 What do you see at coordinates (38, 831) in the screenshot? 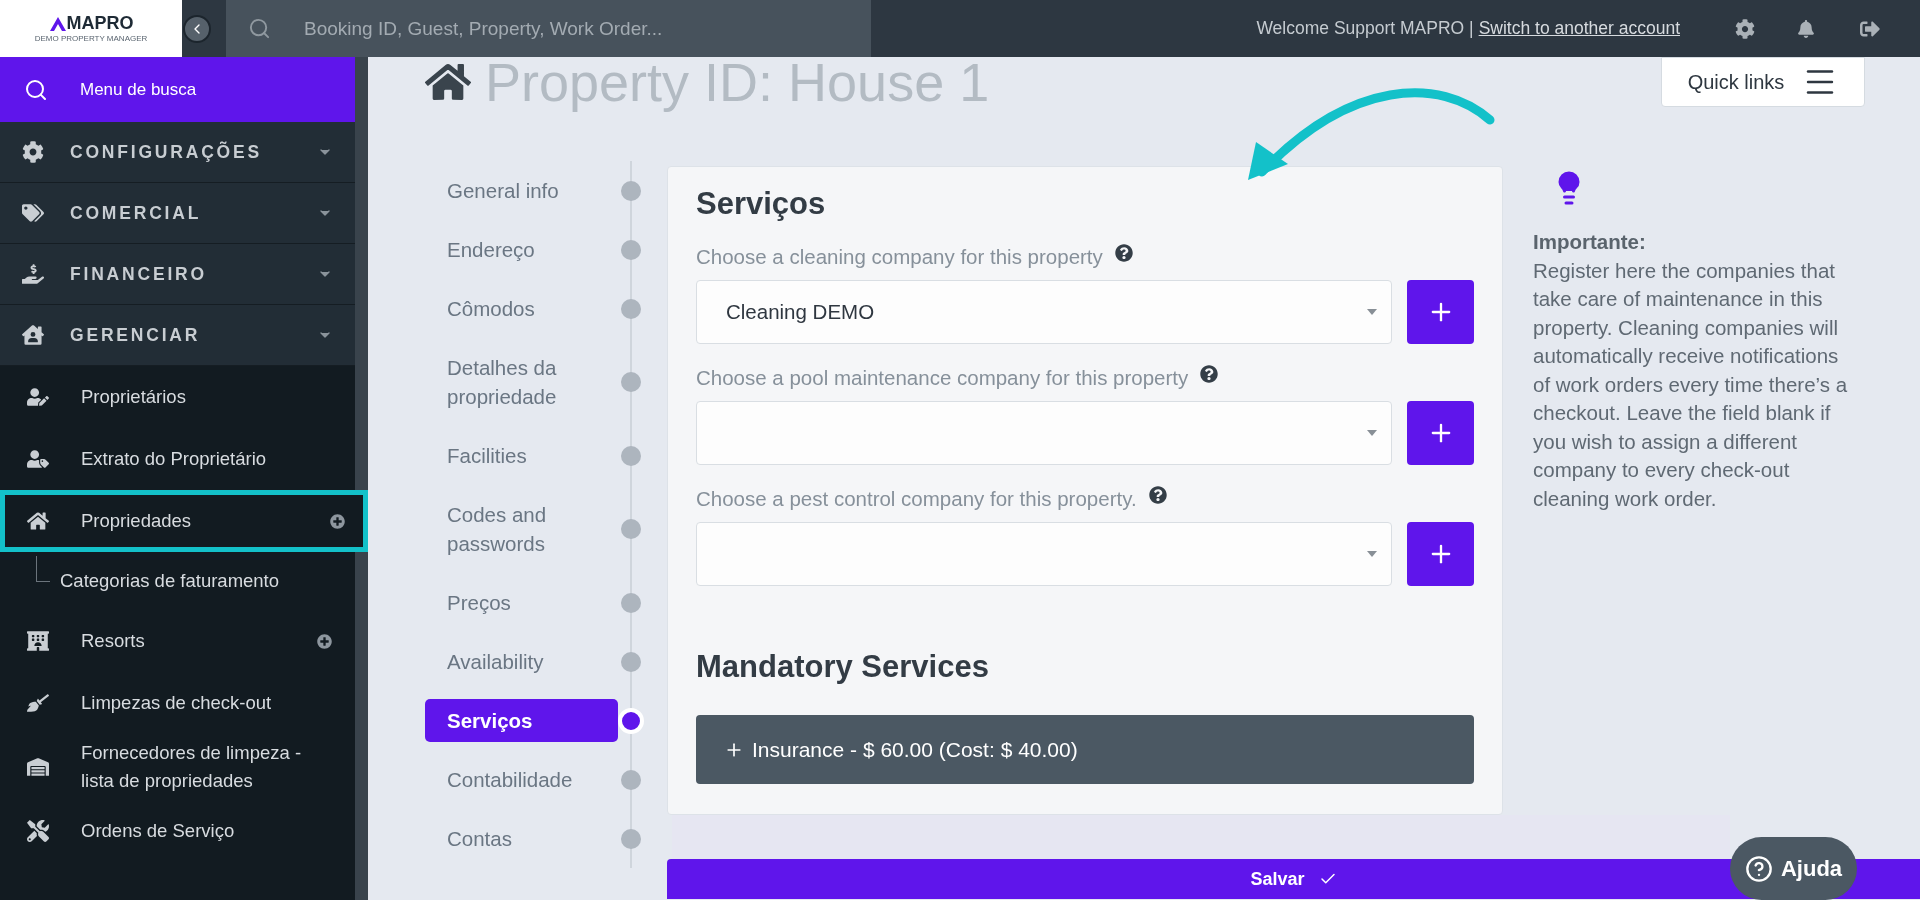
I see `tools-icon` at bounding box center [38, 831].